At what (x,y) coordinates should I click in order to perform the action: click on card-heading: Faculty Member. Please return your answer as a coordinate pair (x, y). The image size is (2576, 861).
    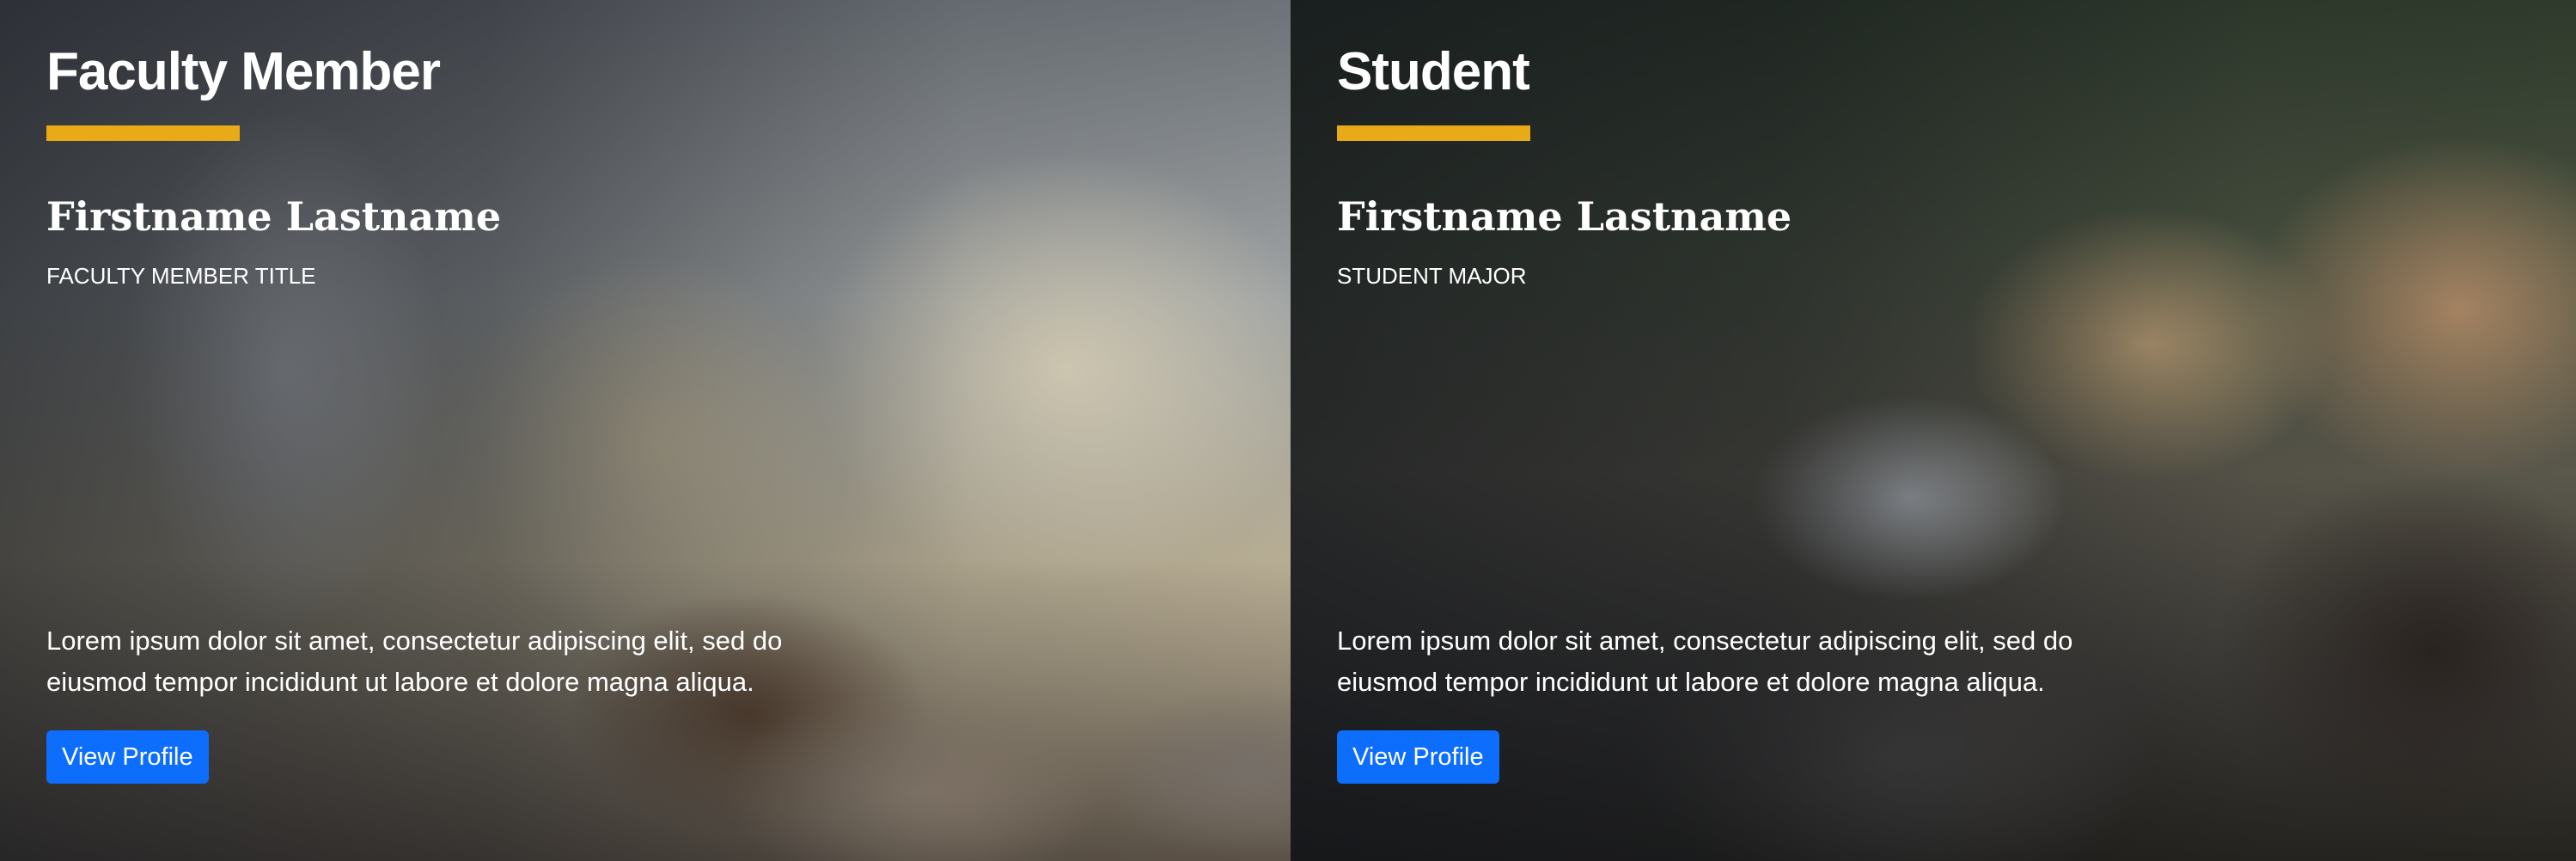
    Looking at the image, I should click on (243, 71).